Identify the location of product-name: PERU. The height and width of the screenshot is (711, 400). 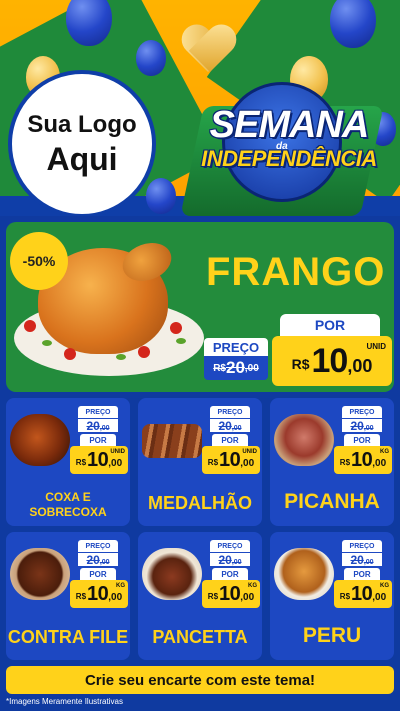
(332, 635).